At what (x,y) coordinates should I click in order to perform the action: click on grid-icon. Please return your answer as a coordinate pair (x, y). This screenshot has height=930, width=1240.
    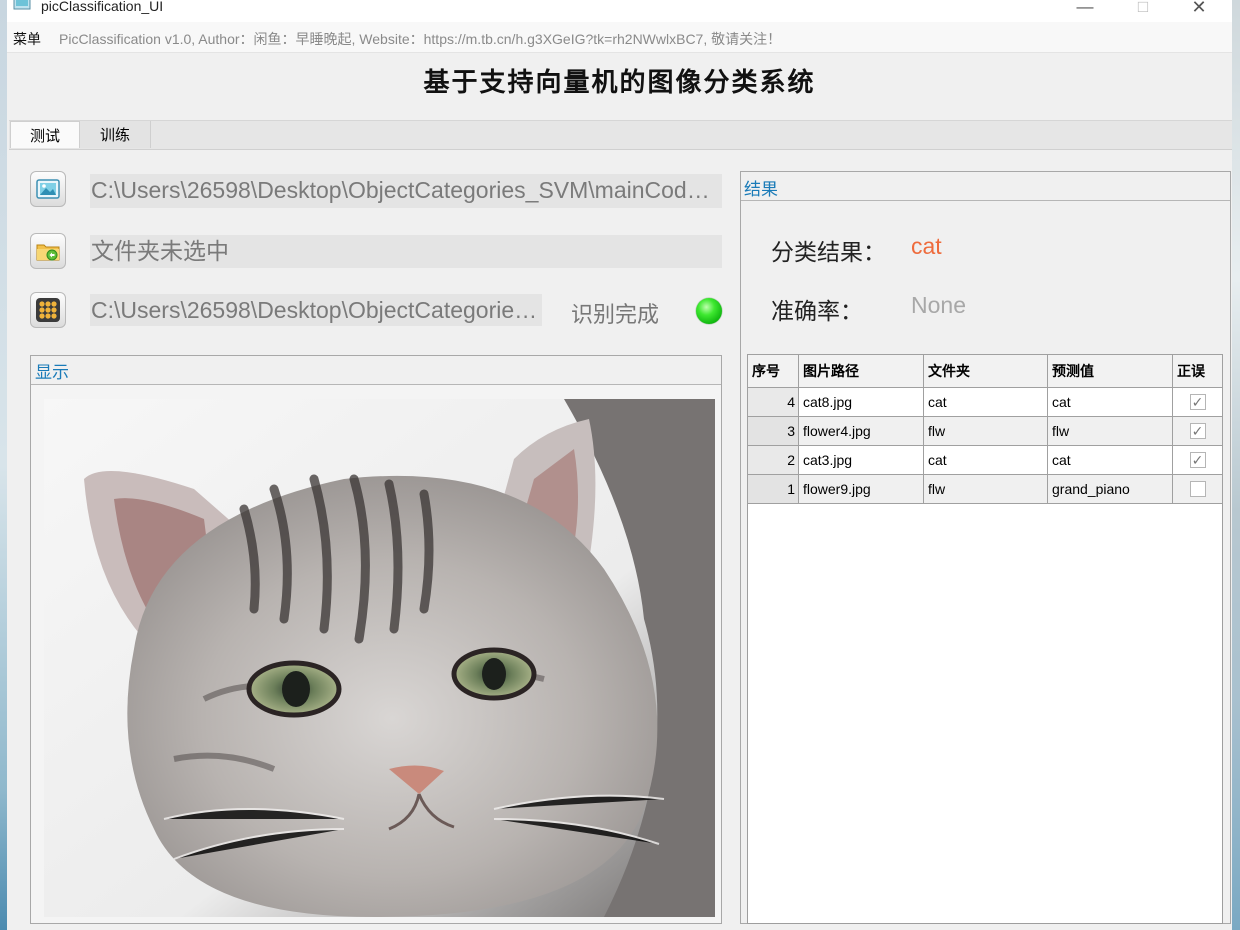
    Looking at the image, I should click on (48, 310).